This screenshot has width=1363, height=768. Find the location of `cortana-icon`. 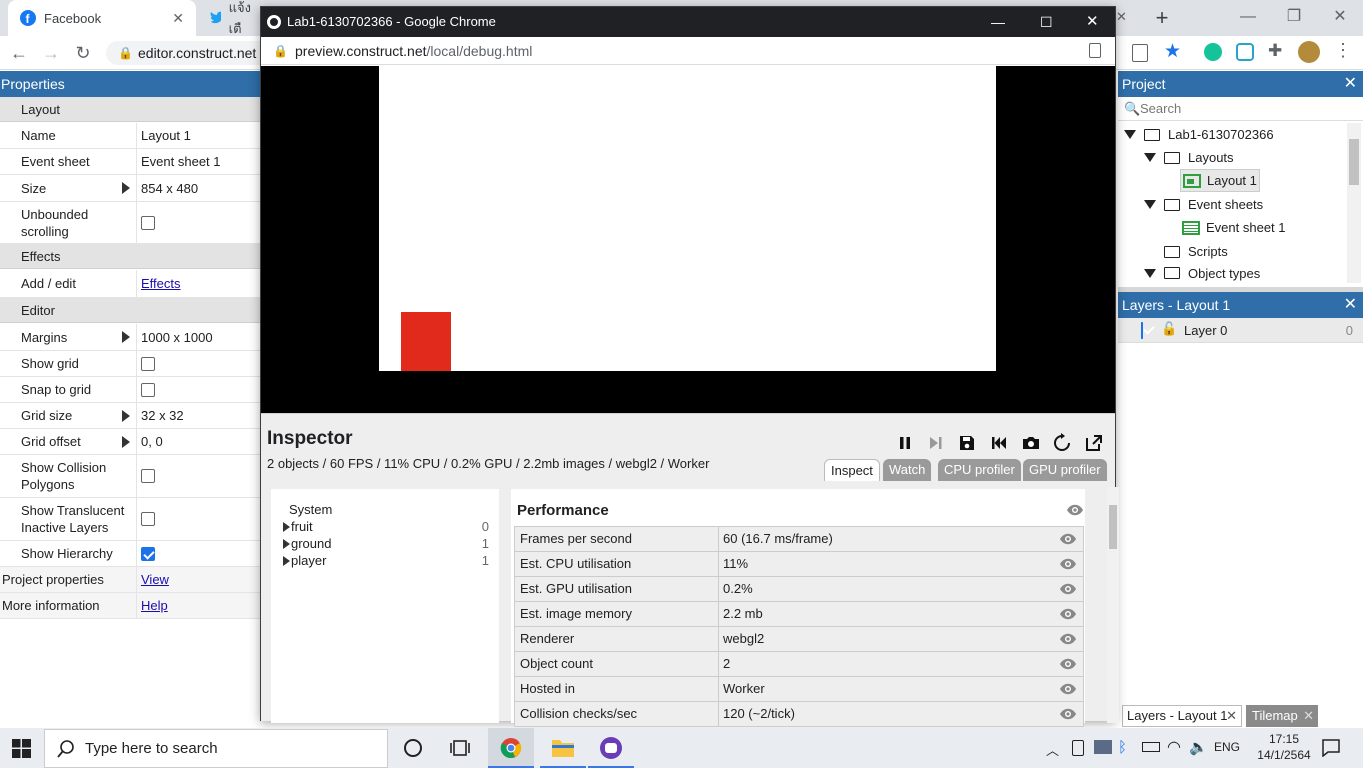

cortana-icon is located at coordinates (413, 748).